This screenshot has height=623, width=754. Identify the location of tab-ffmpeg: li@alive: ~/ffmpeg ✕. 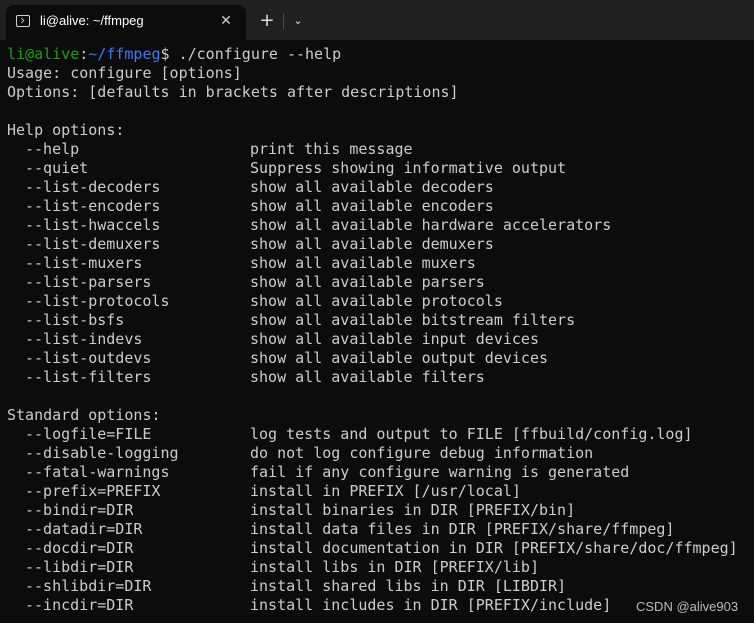
(126, 22).